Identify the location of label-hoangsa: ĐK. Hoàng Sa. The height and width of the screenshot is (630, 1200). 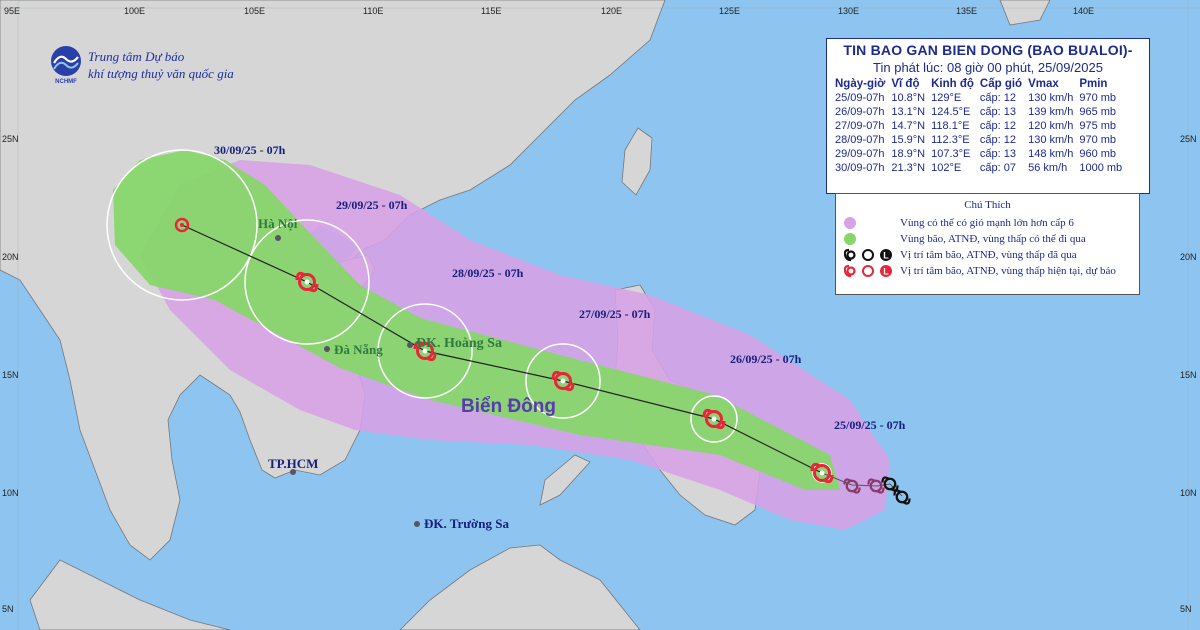
(459, 343).